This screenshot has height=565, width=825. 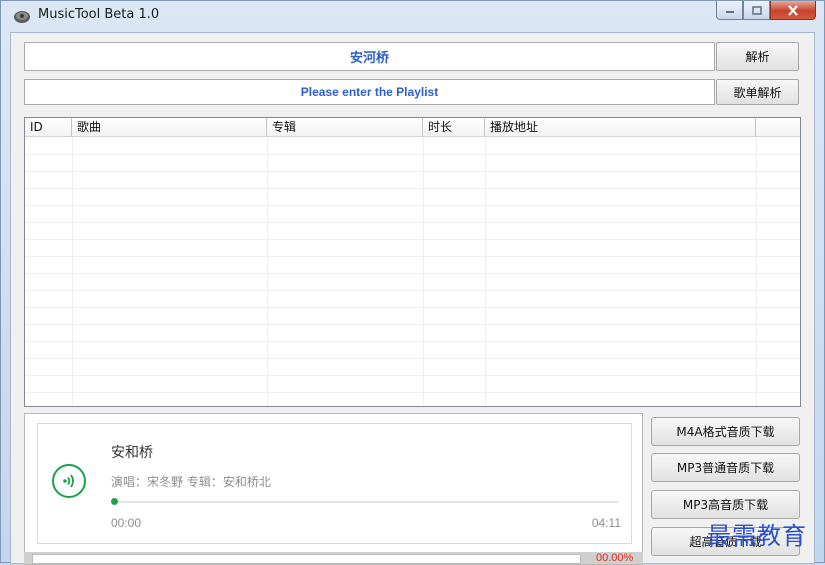 What do you see at coordinates (169, 127) in the screenshot?
I see `column-header-song: 歌曲` at bounding box center [169, 127].